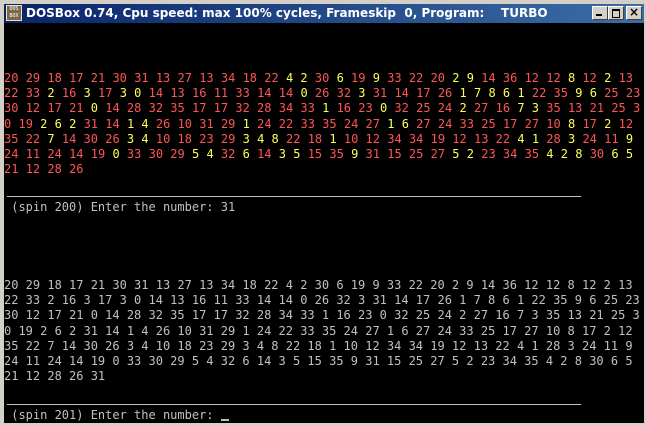  What do you see at coordinates (51, 138) in the screenshot?
I see `number-token: 7` at bounding box center [51, 138].